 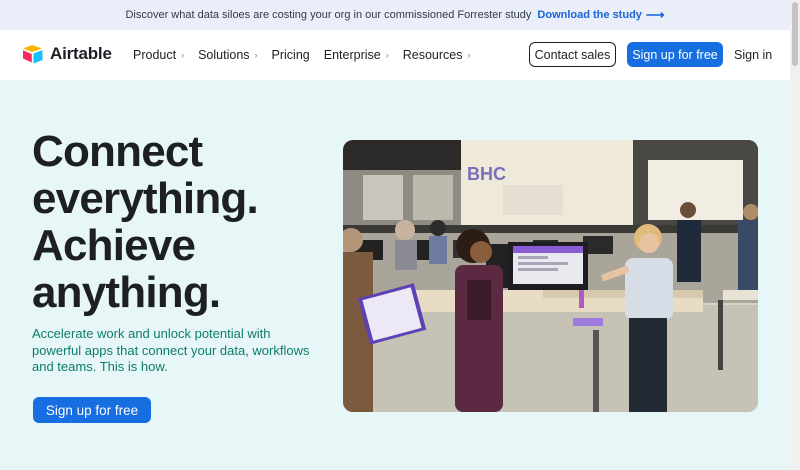 I want to click on headline-line: anything., so click(x=126, y=292).